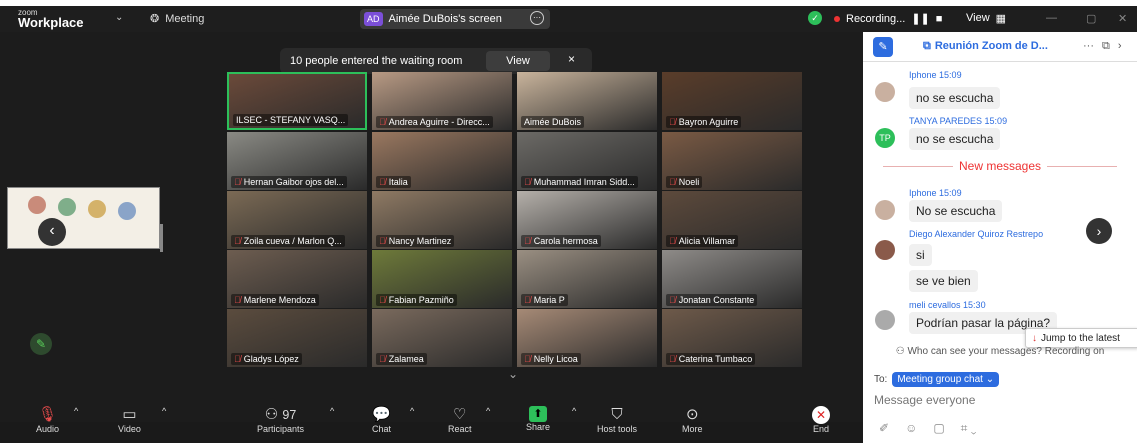 The width and height of the screenshot is (1137, 443). What do you see at coordinates (732, 220) in the screenshot?
I see `participant-tile: 🎙̸ Alicia Villamar` at bounding box center [732, 220].